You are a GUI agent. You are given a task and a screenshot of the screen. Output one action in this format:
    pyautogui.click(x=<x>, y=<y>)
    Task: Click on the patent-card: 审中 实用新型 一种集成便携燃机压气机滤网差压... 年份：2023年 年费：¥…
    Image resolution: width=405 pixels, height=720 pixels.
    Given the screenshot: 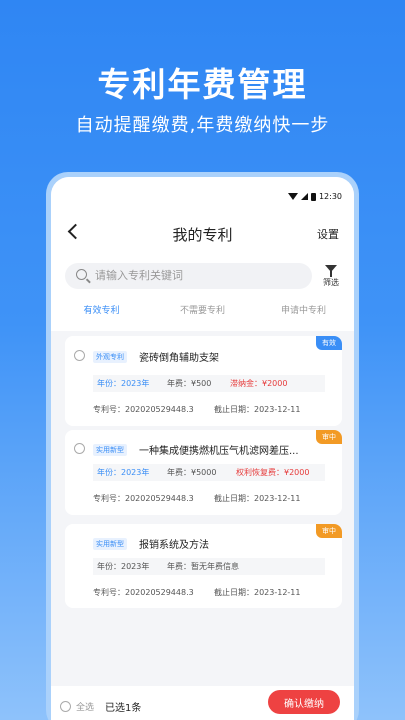 What is the action you would take?
    pyautogui.click(x=203, y=472)
    